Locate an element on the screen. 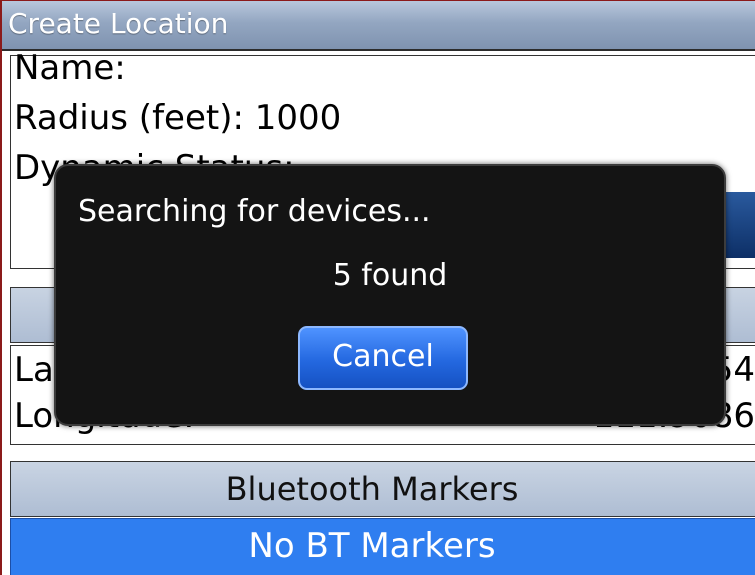 The height and width of the screenshot is (575, 755). latitude-label: La is located at coordinates (34, 370).